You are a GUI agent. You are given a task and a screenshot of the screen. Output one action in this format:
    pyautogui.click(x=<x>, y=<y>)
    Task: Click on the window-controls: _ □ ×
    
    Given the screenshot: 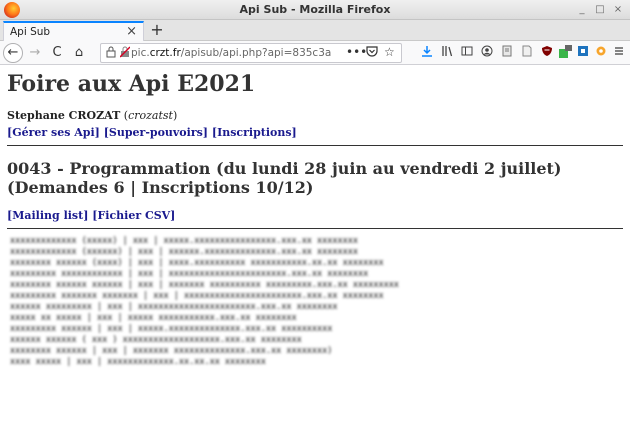 What is the action you would take?
    pyautogui.click(x=600, y=9)
    